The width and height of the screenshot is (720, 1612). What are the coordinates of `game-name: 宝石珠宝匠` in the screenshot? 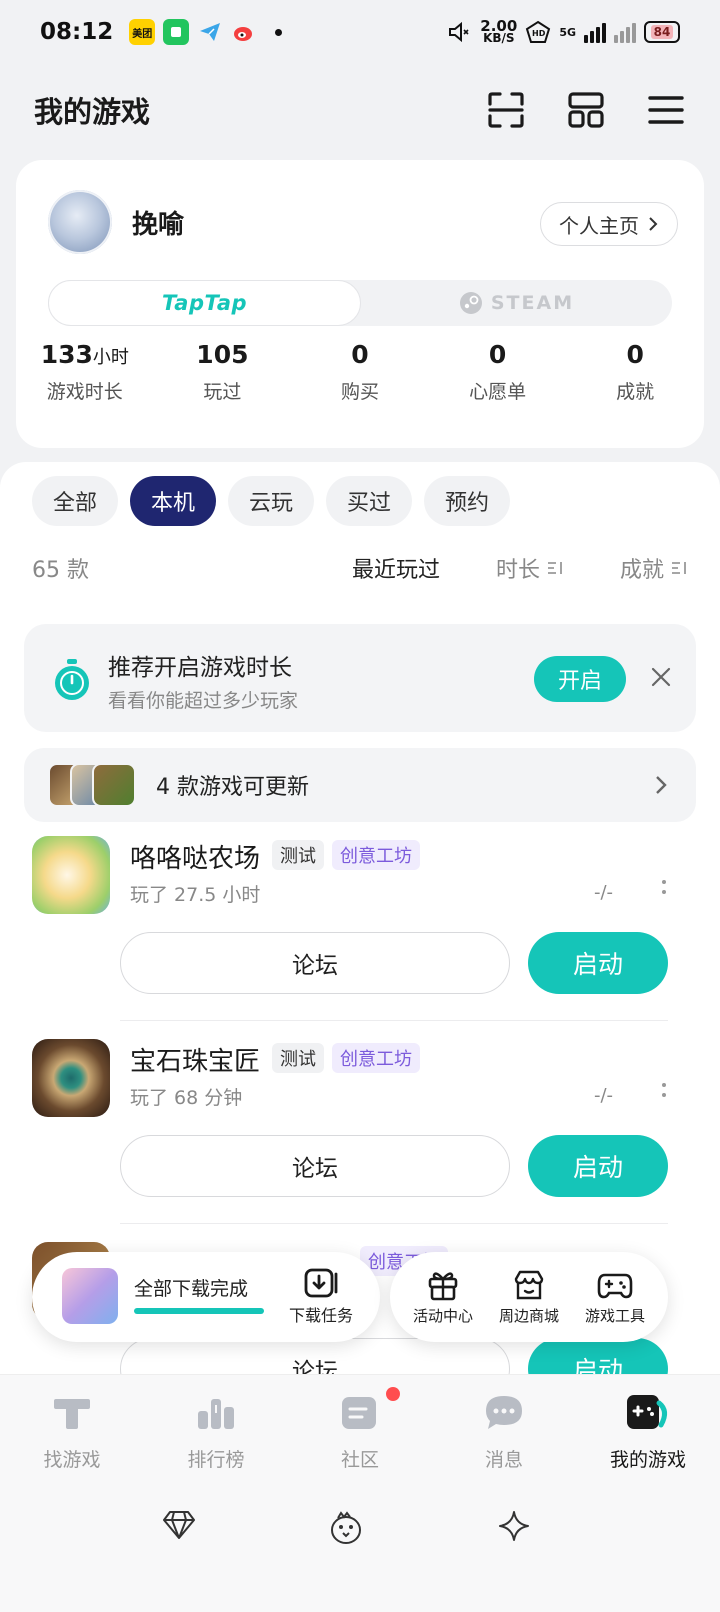 It's located at (195, 1059).